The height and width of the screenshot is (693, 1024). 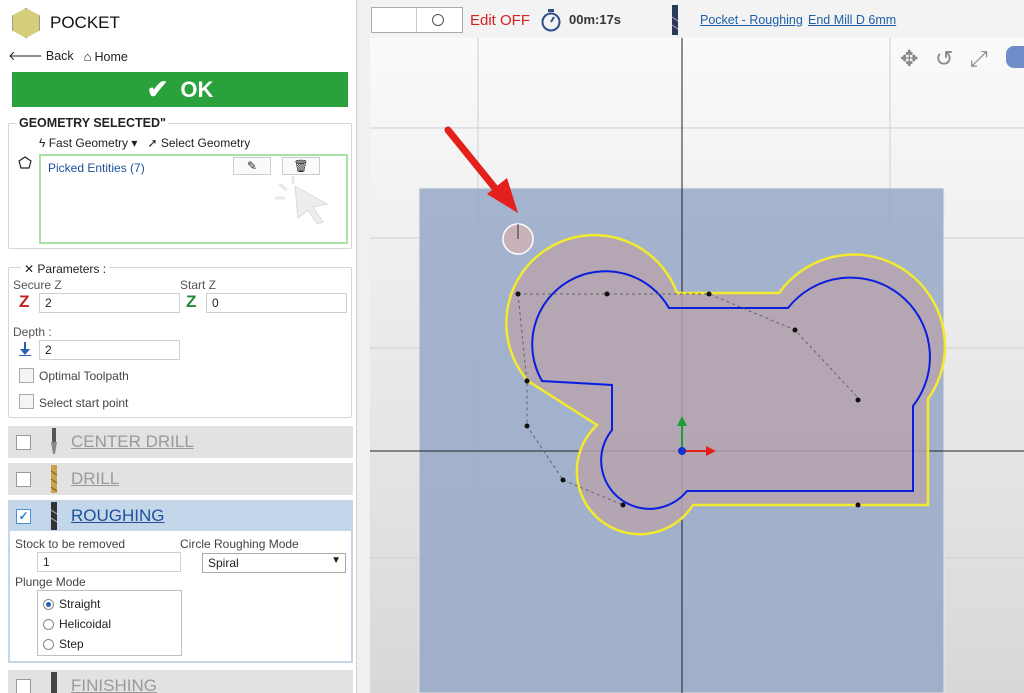 What do you see at coordinates (54, 479) in the screenshot?
I see `drill-bit-icon` at bounding box center [54, 479].